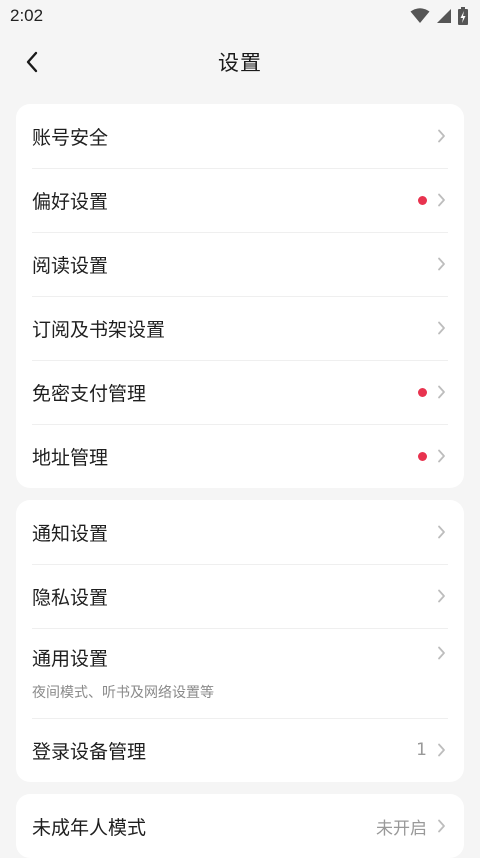  Describe the element at coordinates (70, 137) in the screenshot. I see `row-label: 账号安全` at that location.